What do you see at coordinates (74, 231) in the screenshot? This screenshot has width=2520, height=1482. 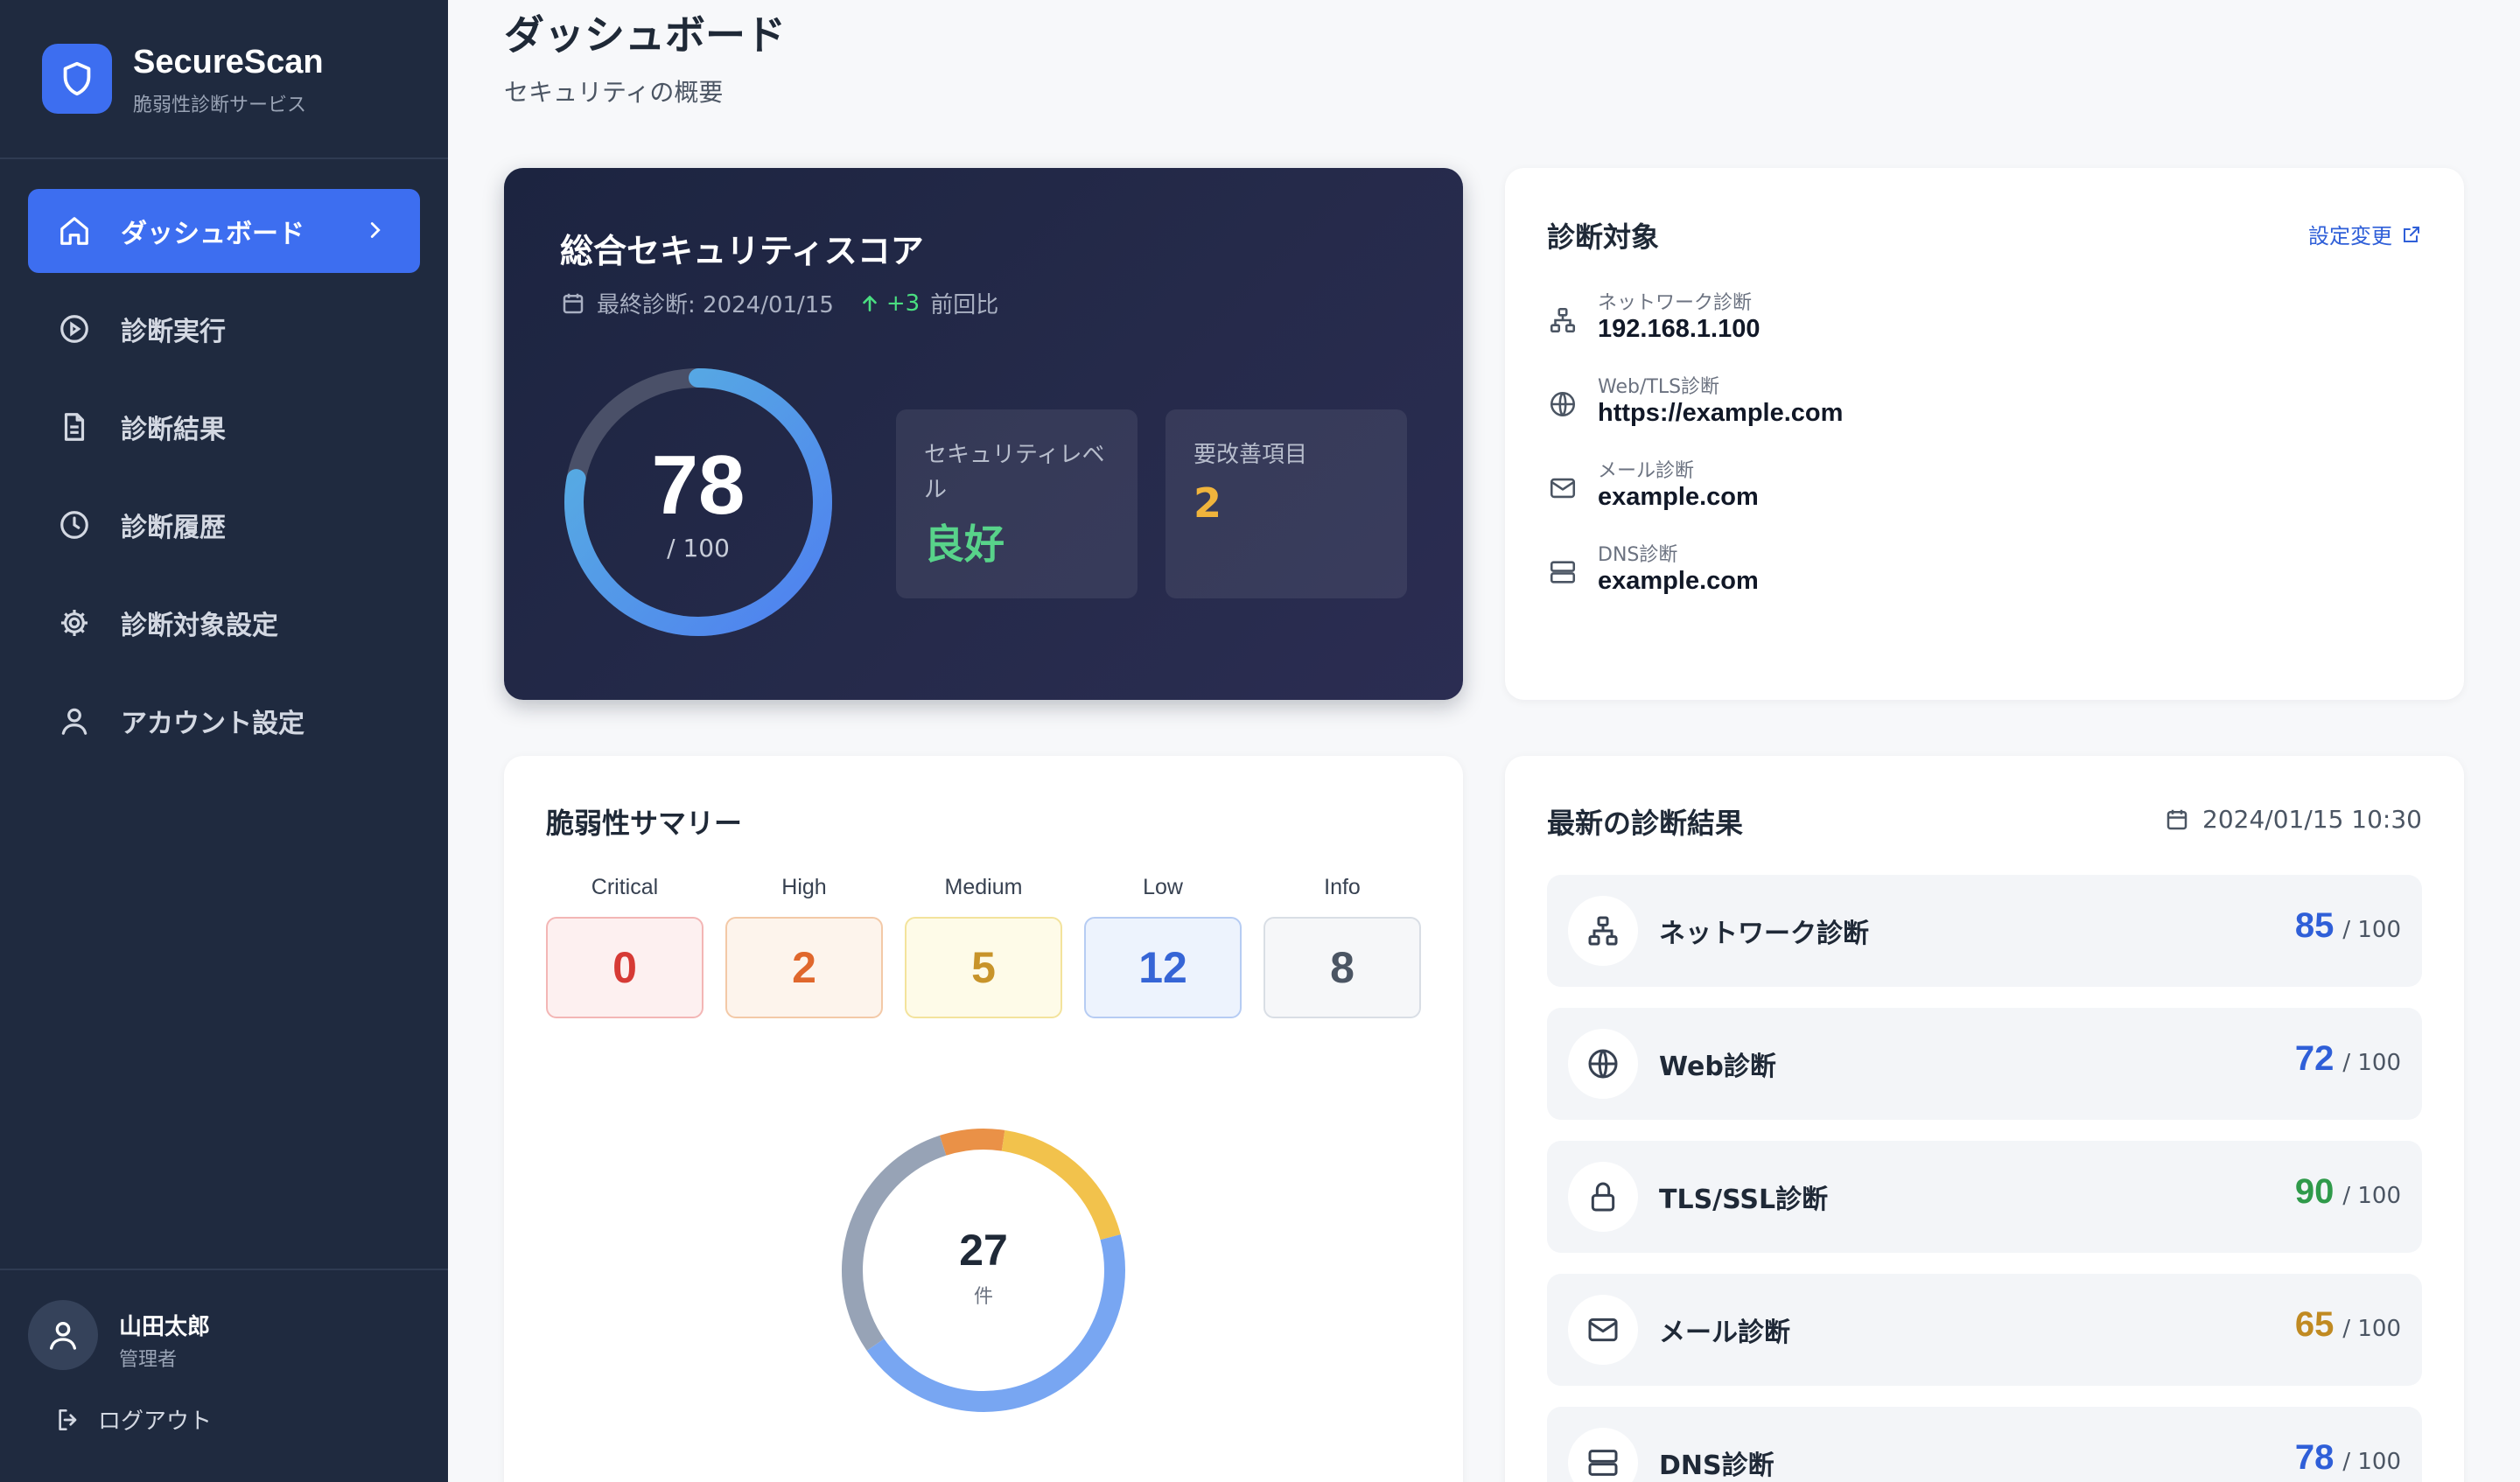 I see `home-icon` at bounding box center [74, 231].